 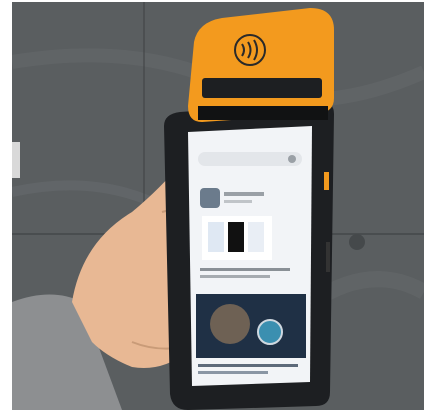 I want to click on search-bar, so click(x=250, y=159).